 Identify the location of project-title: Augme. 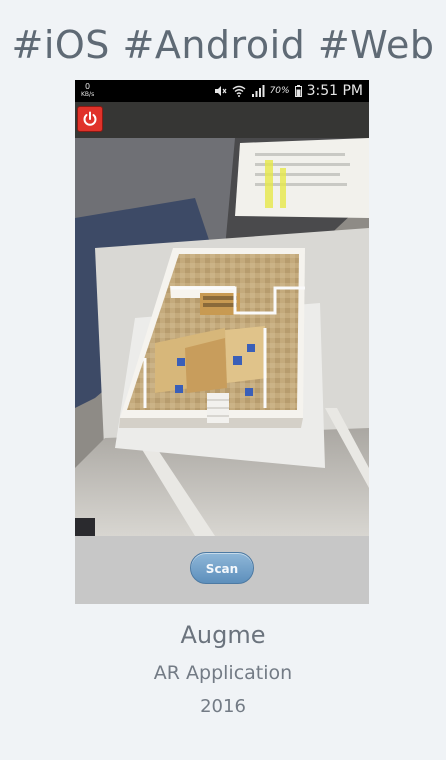
(223, 635).